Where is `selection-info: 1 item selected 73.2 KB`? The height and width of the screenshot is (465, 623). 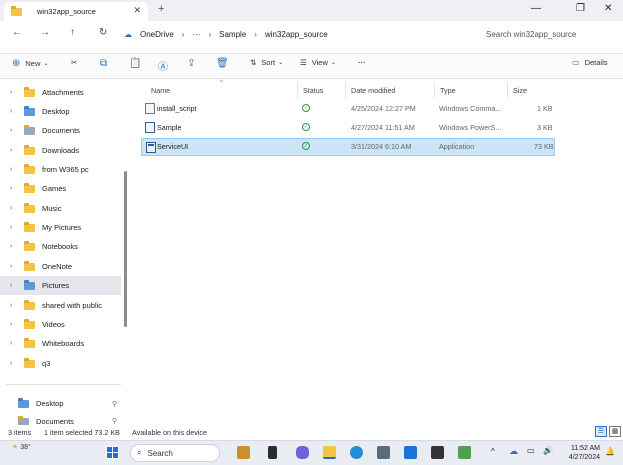 selection-info: 1 item selected 73.2 KB is located at coordinates (82, 432).